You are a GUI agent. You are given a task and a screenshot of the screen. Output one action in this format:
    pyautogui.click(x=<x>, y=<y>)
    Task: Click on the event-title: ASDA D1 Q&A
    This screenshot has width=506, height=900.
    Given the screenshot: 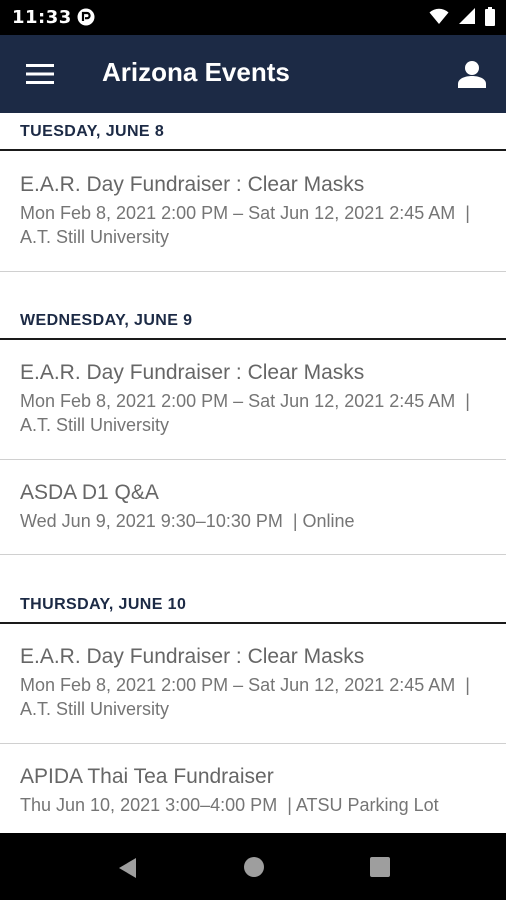 What is the action you would take?
    pyautogui.click(x=89, y=492)
    